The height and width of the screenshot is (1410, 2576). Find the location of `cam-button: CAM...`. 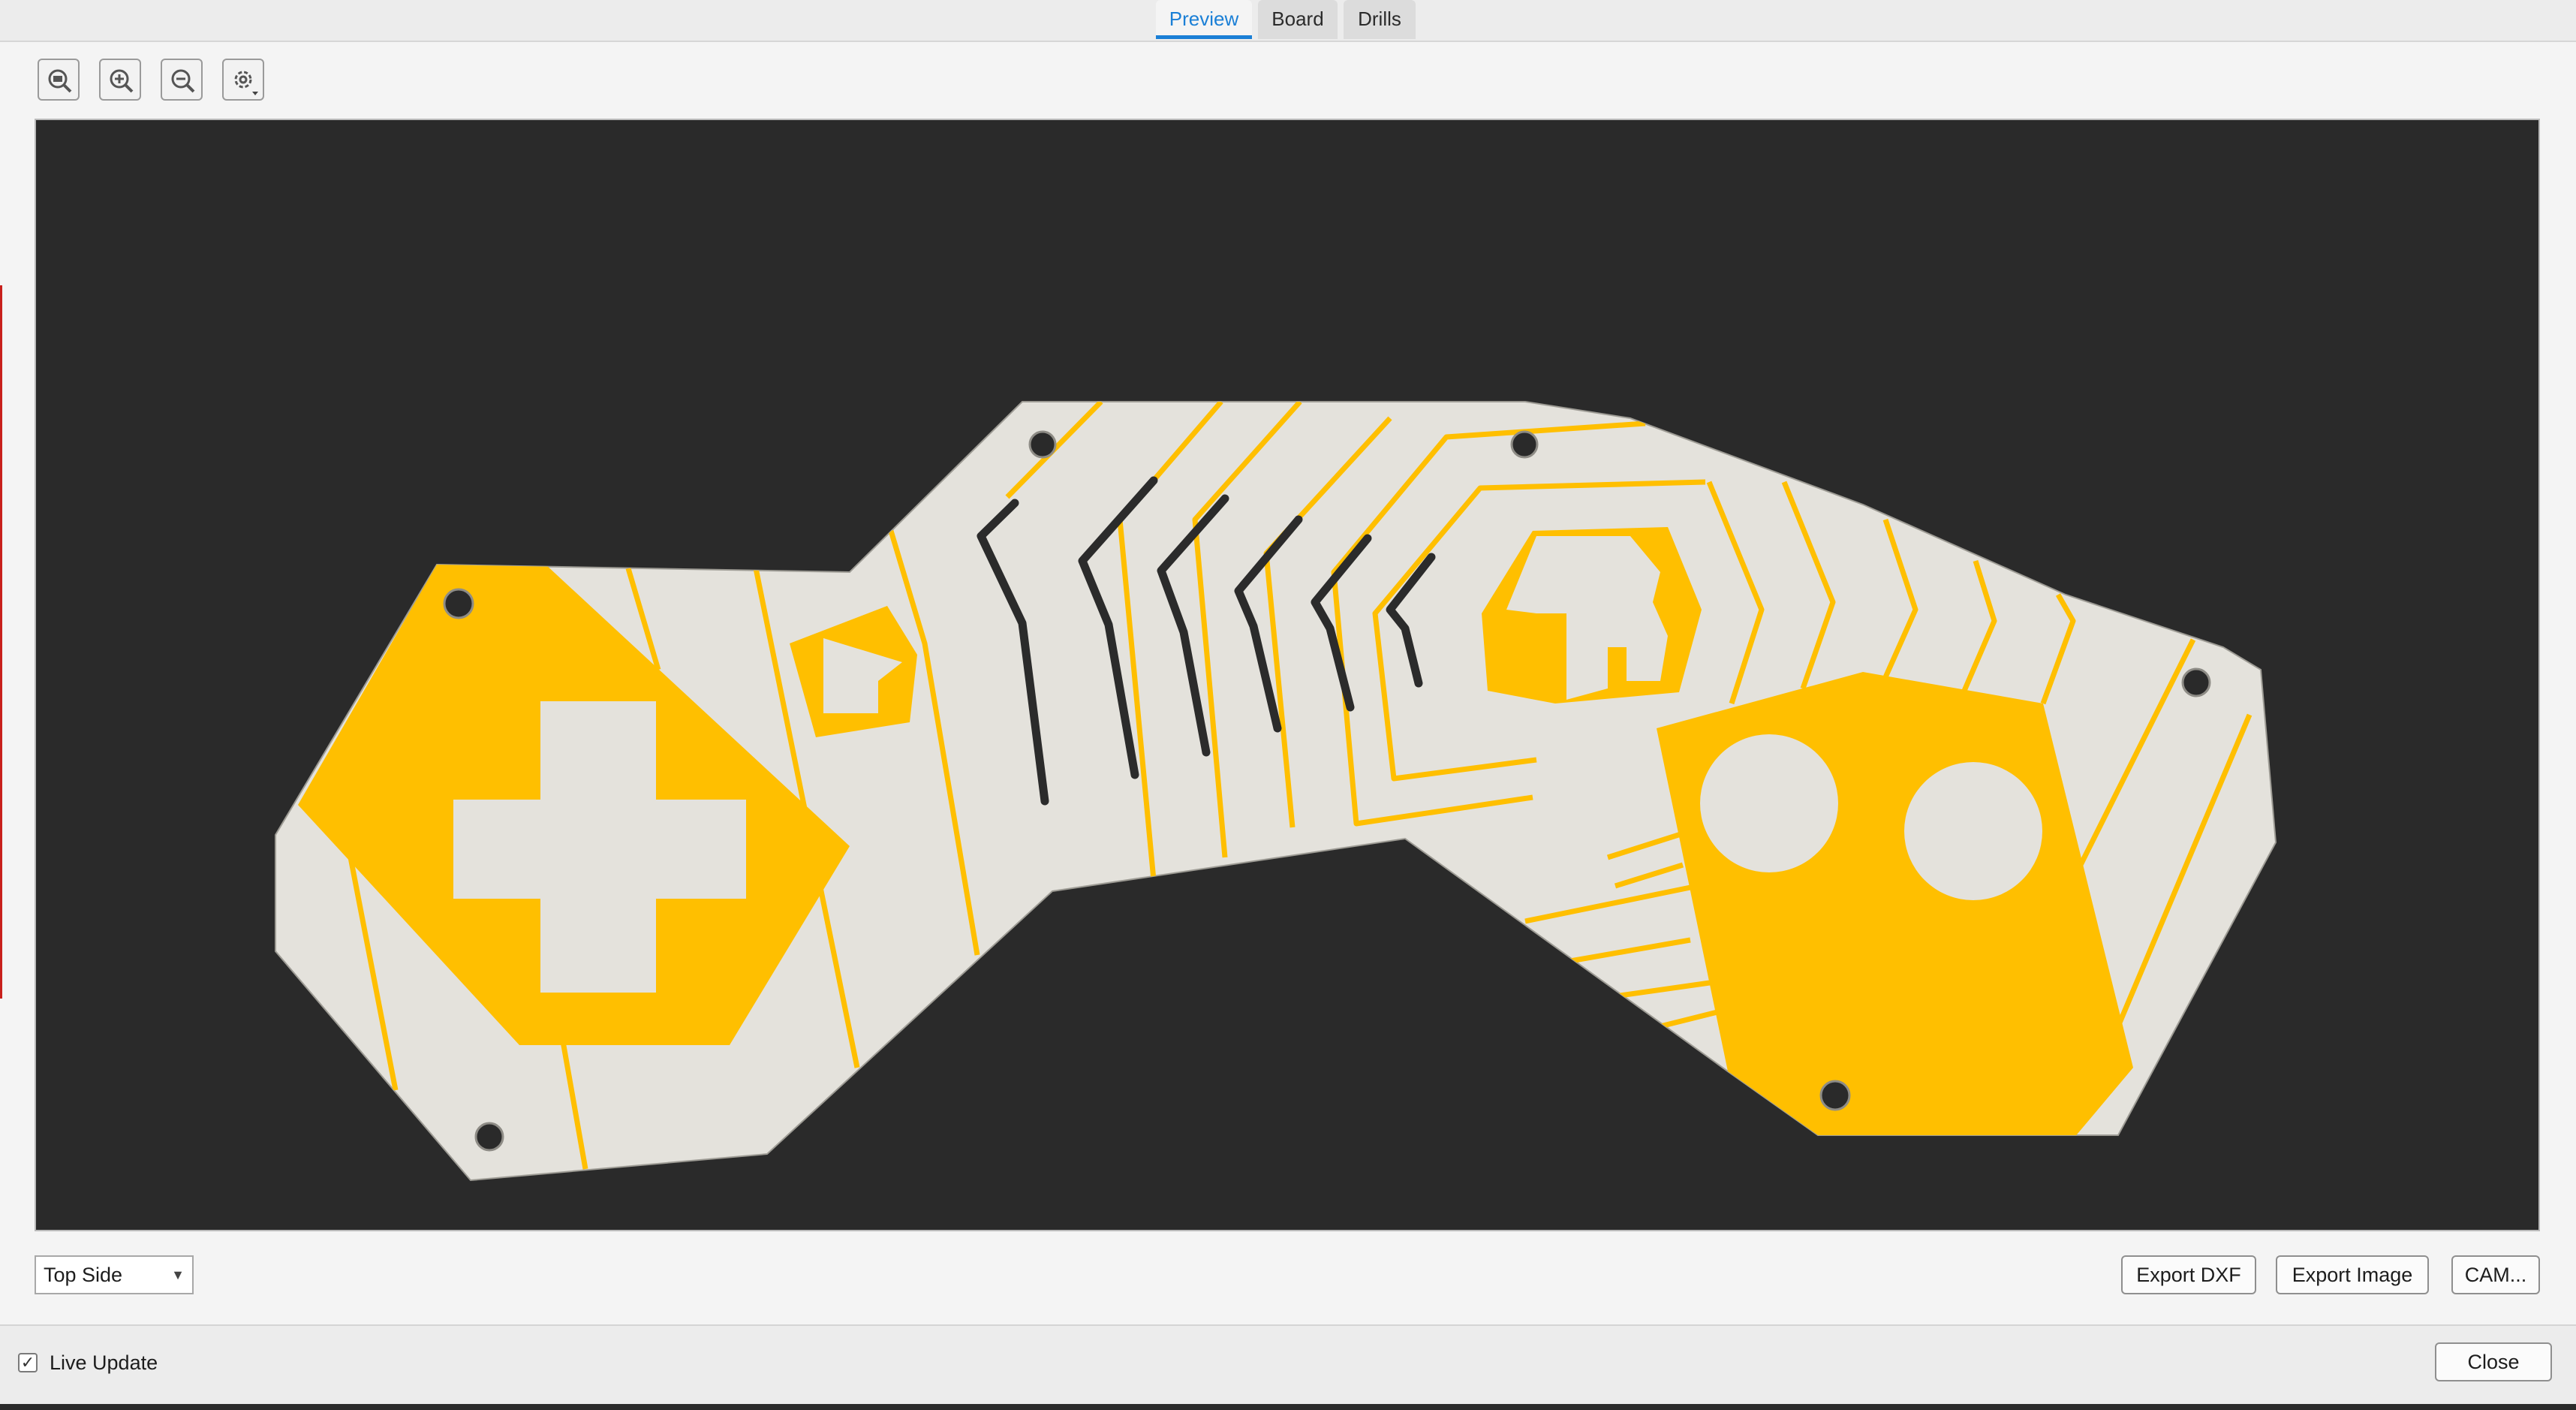

cam-button: CAM... is located at coordinates (2495, 1274).